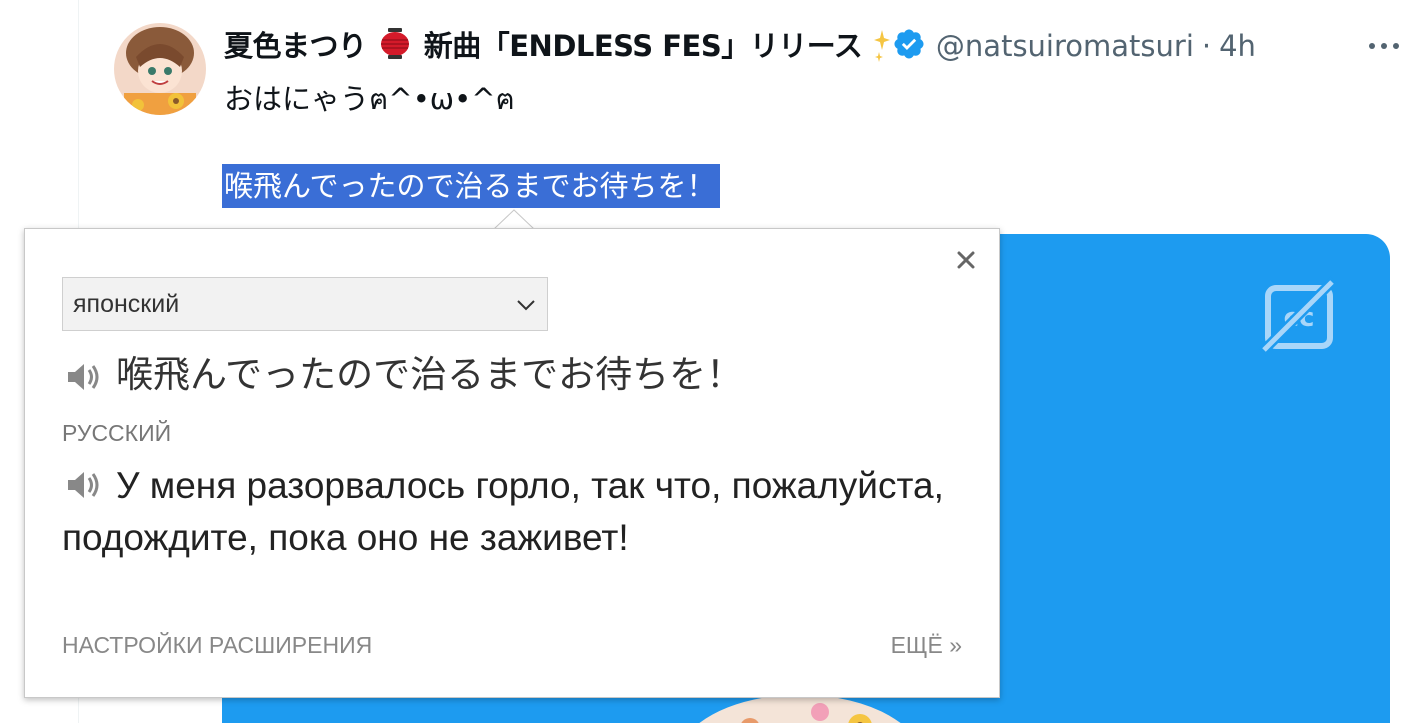 The height and width of the screenshot is (723, 1422). Describe the element at coordinates (83, 377) in the screenshot. I see `speaker-icon-source` at that location.